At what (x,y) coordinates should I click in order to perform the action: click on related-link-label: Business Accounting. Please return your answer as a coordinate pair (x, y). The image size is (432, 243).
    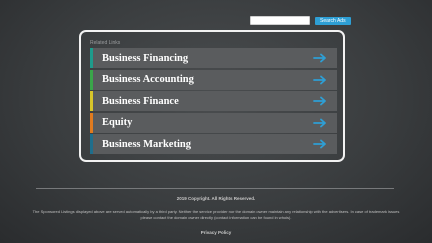
    Looking at the image, I should click on (148, 79).